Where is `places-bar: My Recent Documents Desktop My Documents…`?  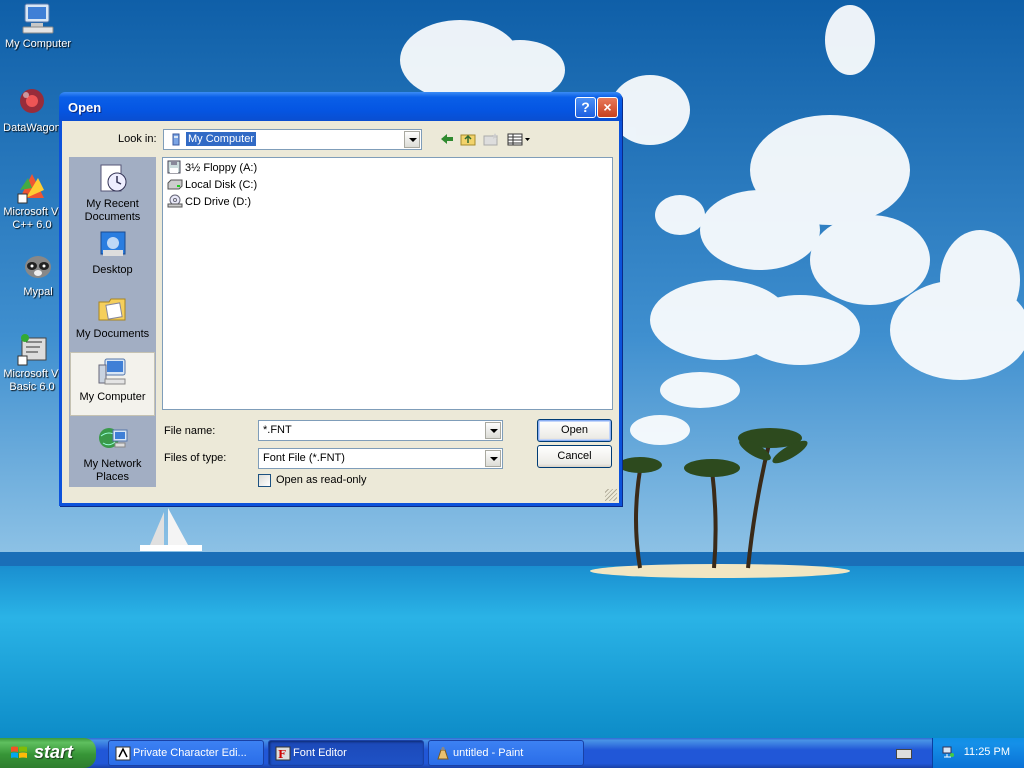 places-bar: My Recent Documents Desktop My Documents… is located at coordinates (112, 322).